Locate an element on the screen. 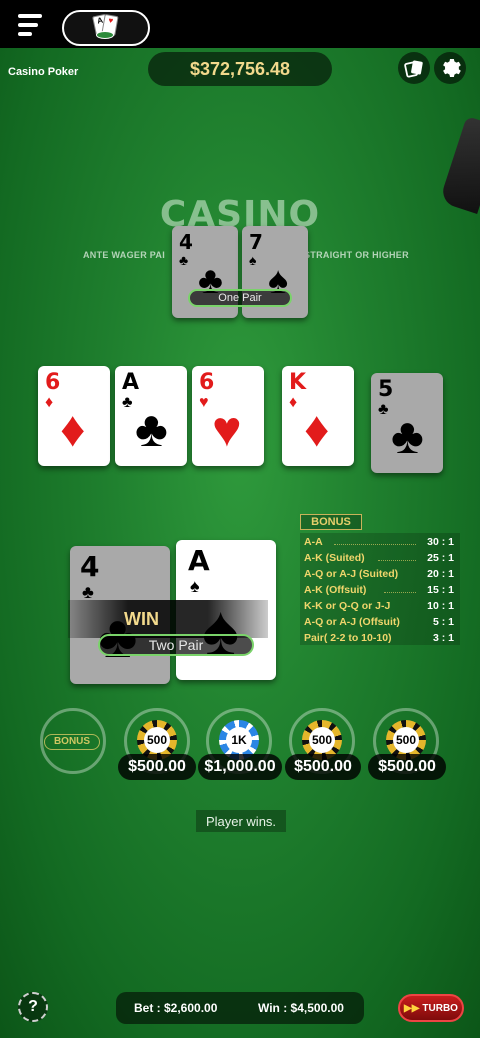 This screenshot has width=480, height=1038. gear-icon is located at coordinates (452, 68).